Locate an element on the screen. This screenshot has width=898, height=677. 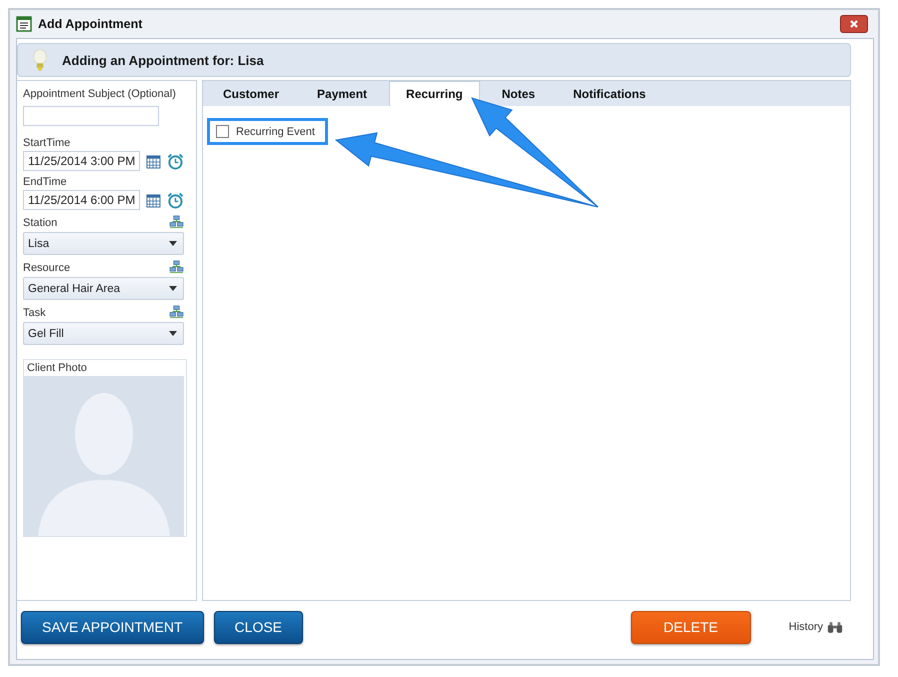
binoculars-icon is located at coordinates (835, 627).